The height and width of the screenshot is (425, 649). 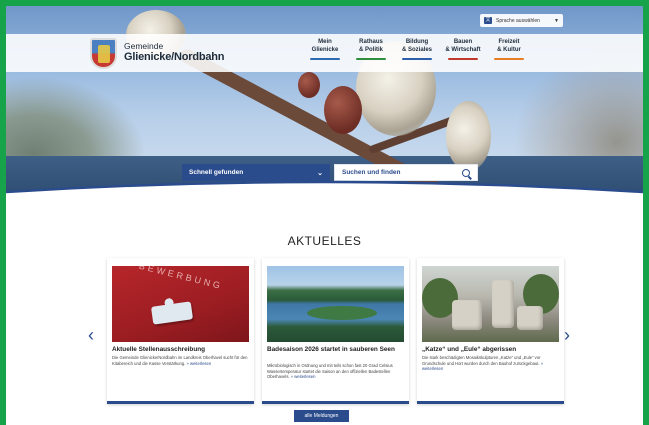 I want to click on carousel-next-icon: ›, so click(x=567, y=335).